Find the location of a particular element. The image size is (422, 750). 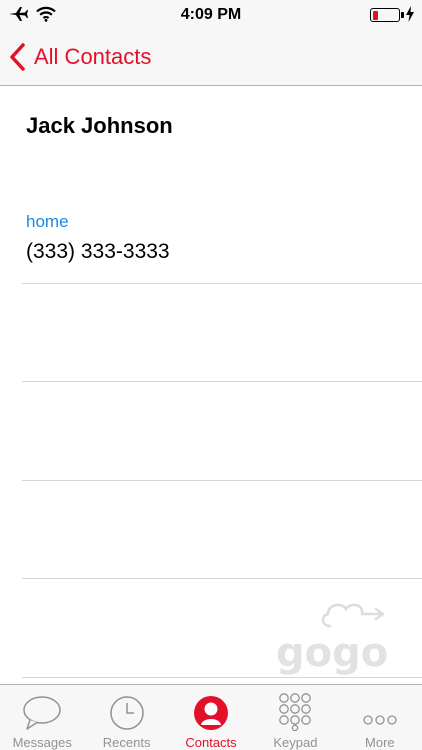

watermark-text: gogo is located at coordinates (332, 653).